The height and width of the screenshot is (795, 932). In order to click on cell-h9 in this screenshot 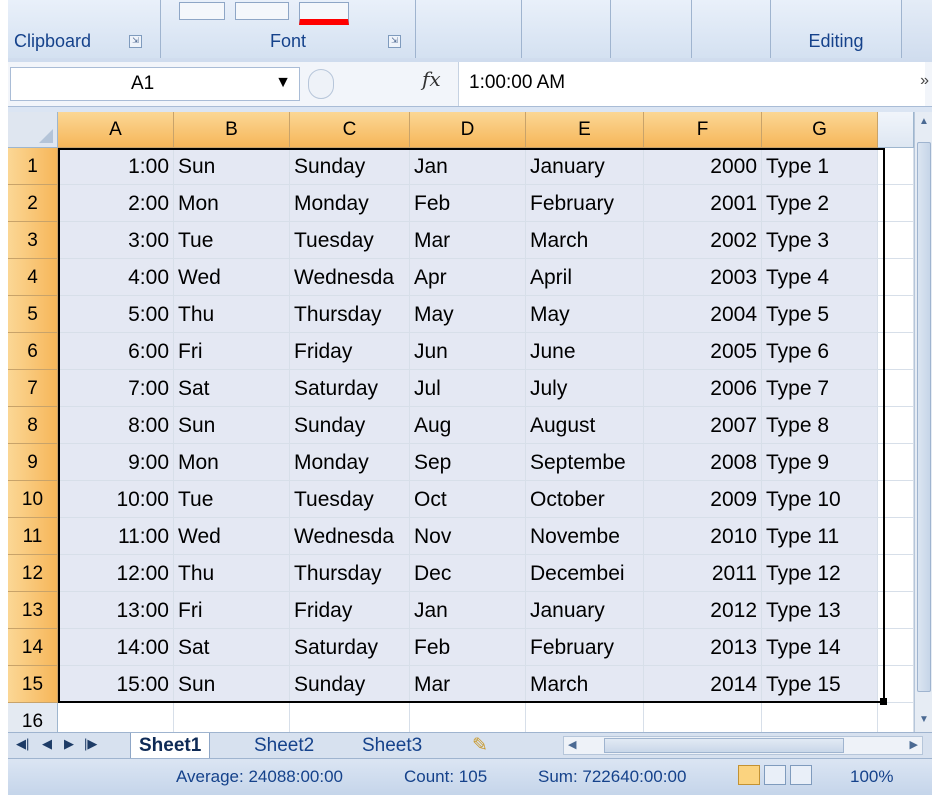, I will do `click(896, 462)`.